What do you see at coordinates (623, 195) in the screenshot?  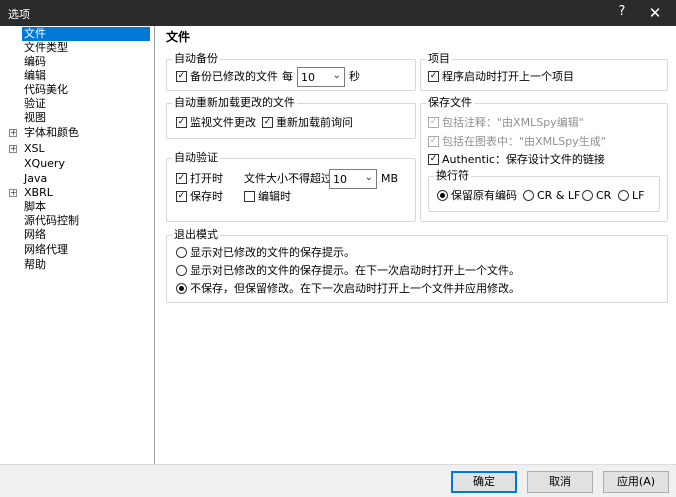 I see `line-break-lf-radio` at bounding box center [623, 195].